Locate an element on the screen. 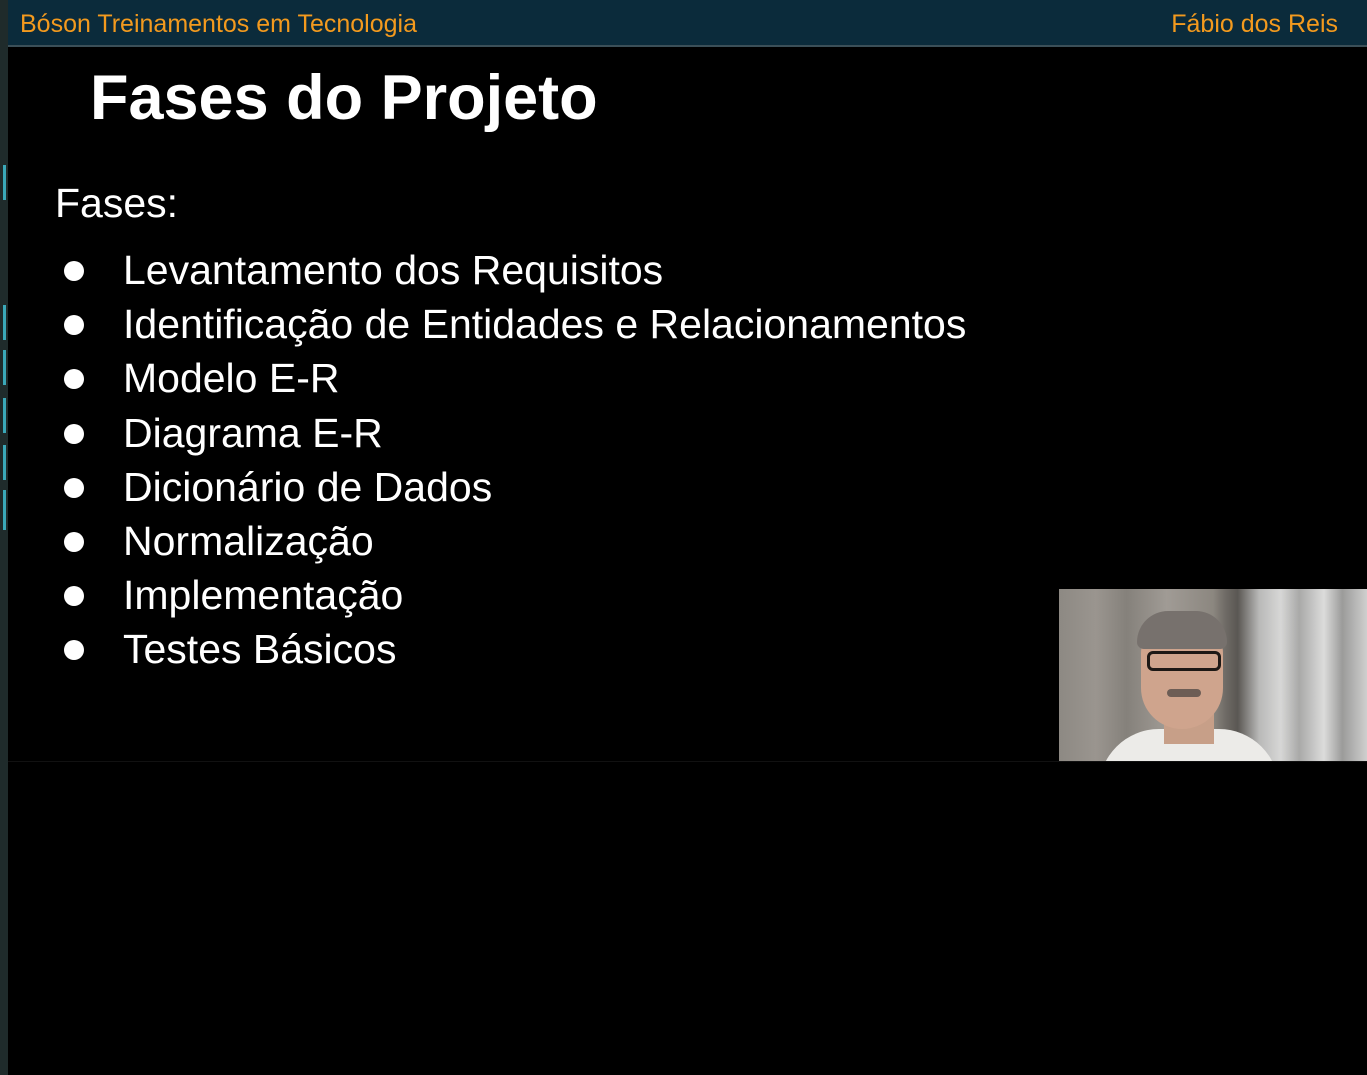  list-item: Modelo E-R is located at coordinates (513, 380).